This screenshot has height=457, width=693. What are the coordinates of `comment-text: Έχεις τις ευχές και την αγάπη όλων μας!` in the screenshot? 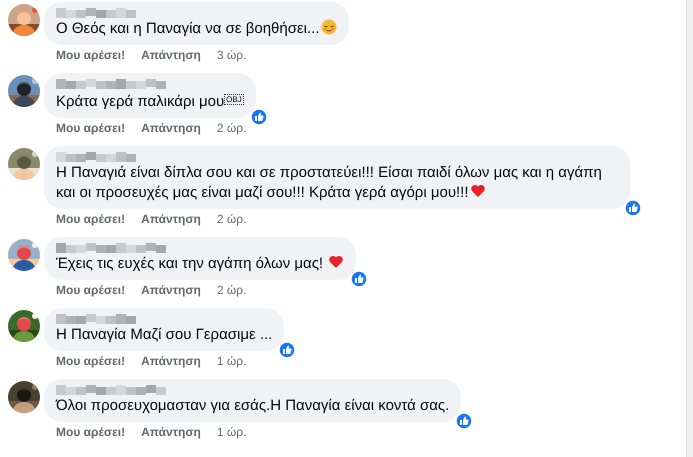 It's located at (200, 264).